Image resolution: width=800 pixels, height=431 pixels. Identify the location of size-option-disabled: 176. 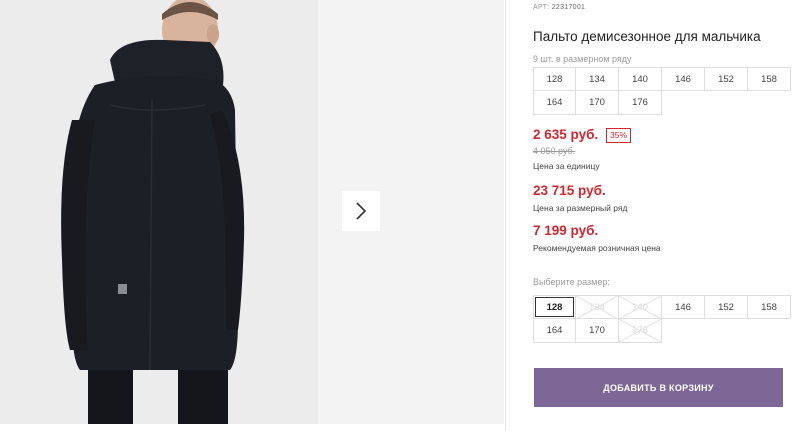
(640, 331).